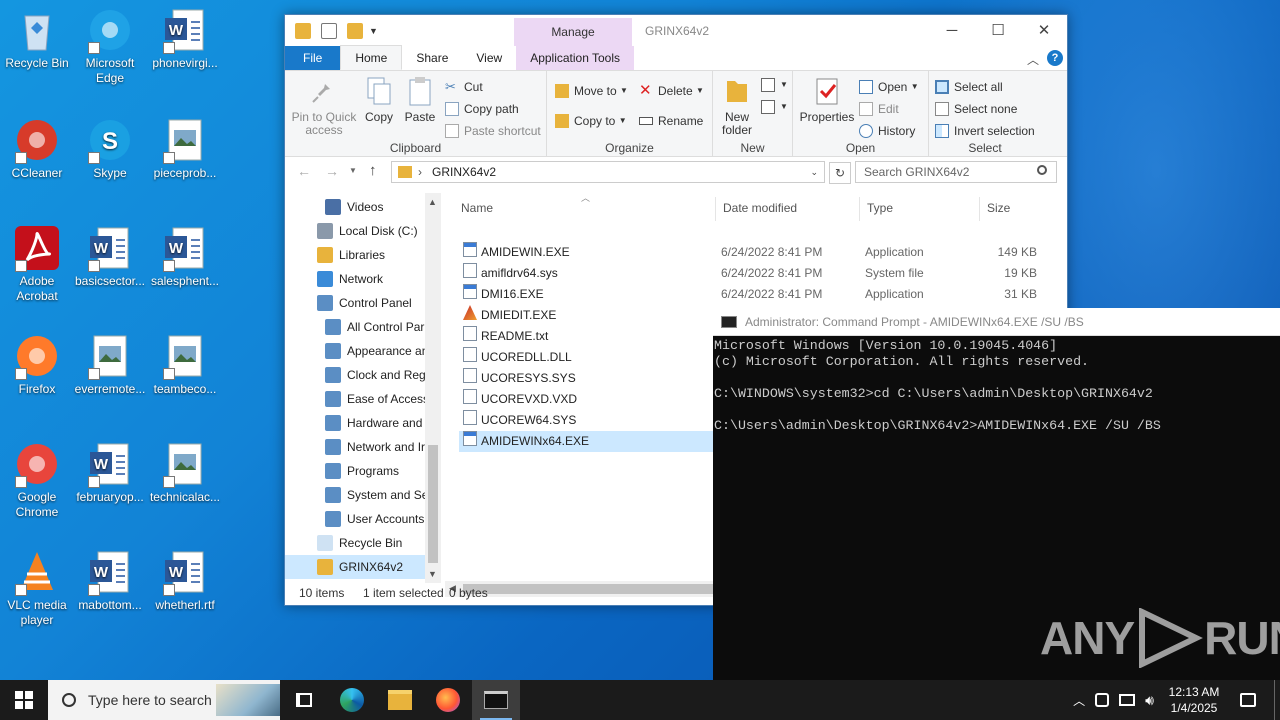 This screenshot has width=1280, height=720. What do you see at coordinates (376, 495) in the screenshot?
I see `nav-item: System and Se` at bounding box center [376, 495].